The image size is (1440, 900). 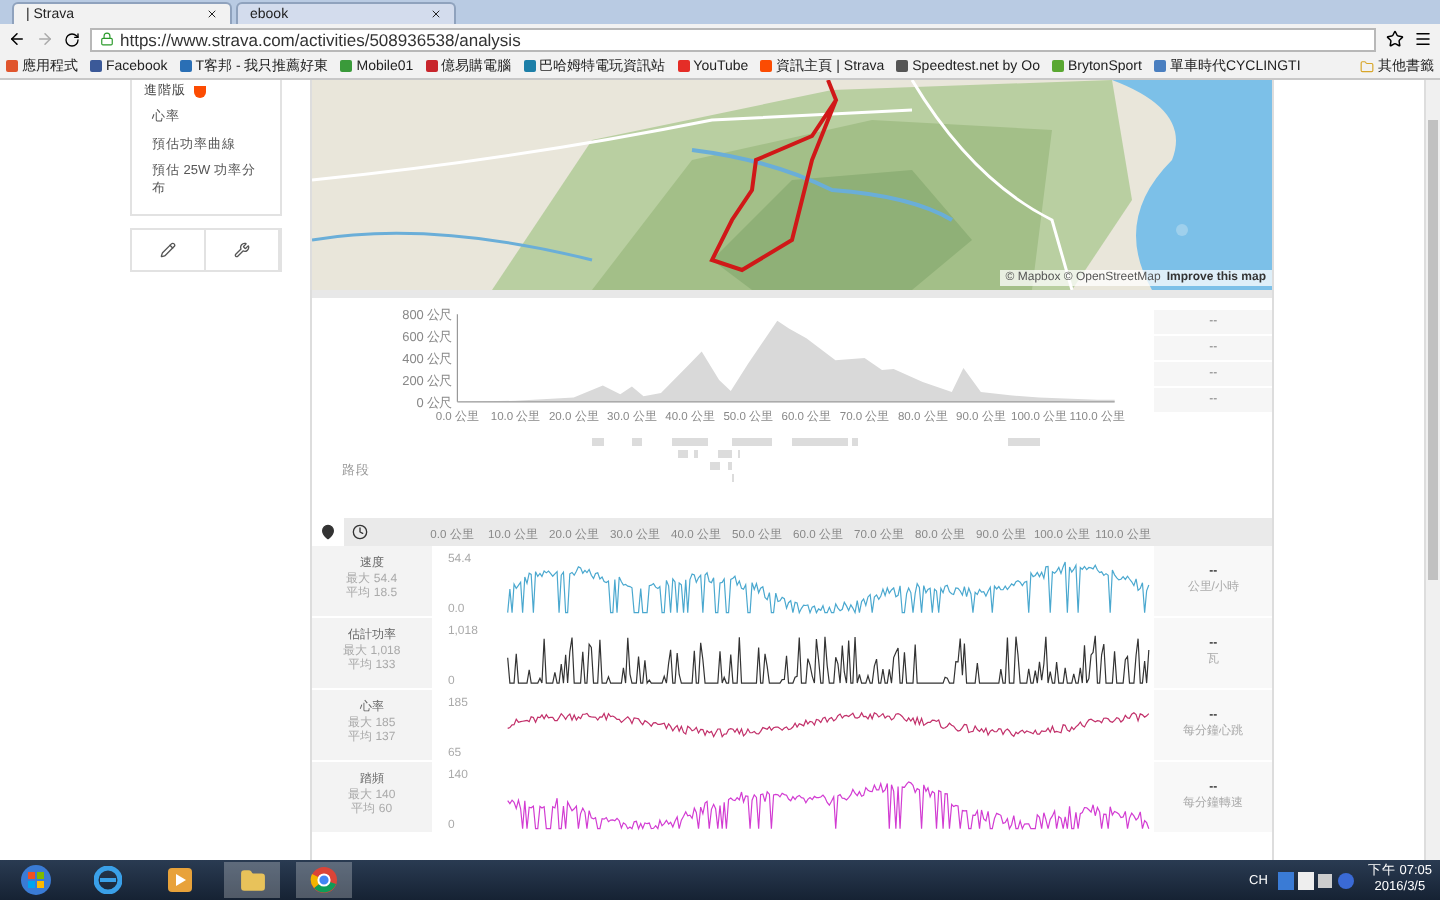 I want to click on y-axis, so click(x=457, y=358).